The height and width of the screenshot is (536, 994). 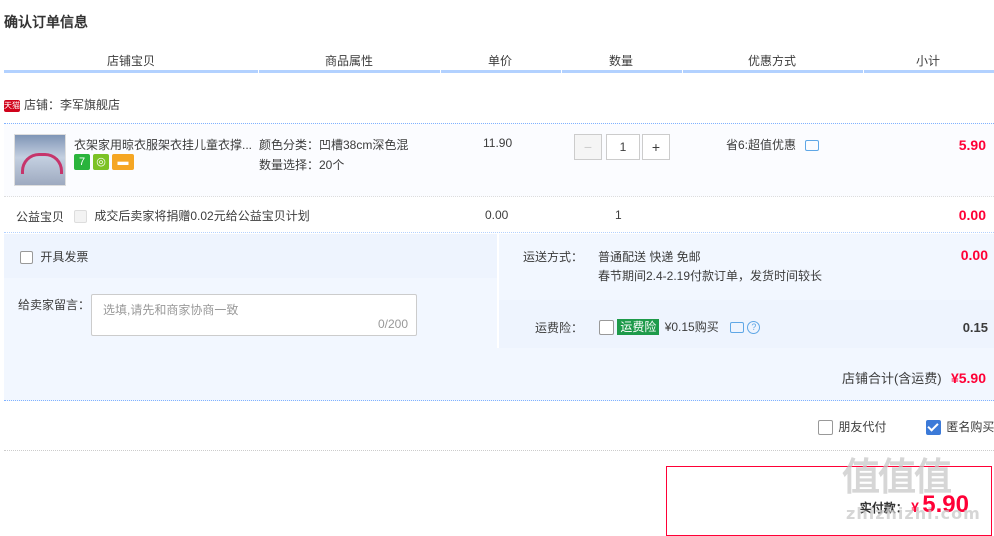 I want to click on credit-card-icon: ▬, so click(x=123, y=162).